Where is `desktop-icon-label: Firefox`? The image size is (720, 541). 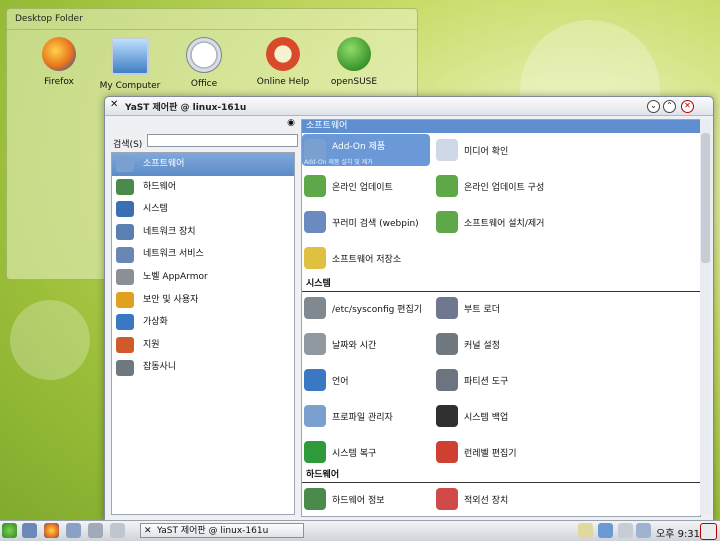
desktop-icon-label: Firefox is located at coordinates (59, 82).